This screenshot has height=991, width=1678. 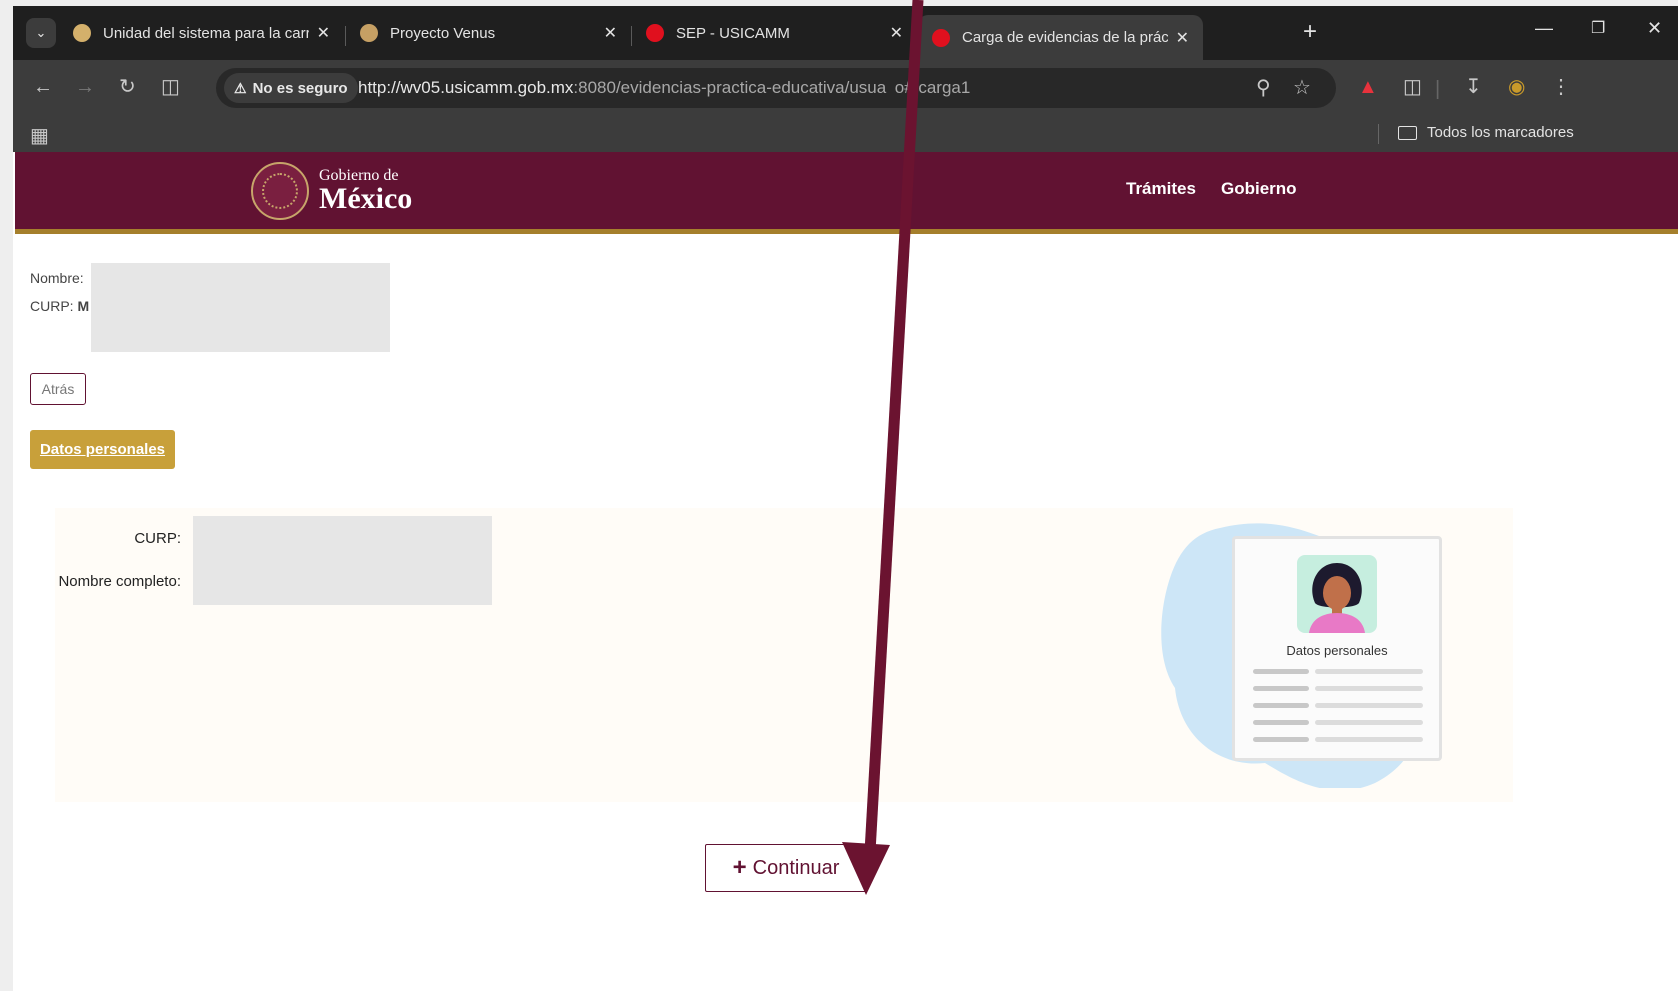 What do you see at coordinates (796, 867) in the screenshot?
I see `continuar-label: Continuar` at bounding box center [796, 867].